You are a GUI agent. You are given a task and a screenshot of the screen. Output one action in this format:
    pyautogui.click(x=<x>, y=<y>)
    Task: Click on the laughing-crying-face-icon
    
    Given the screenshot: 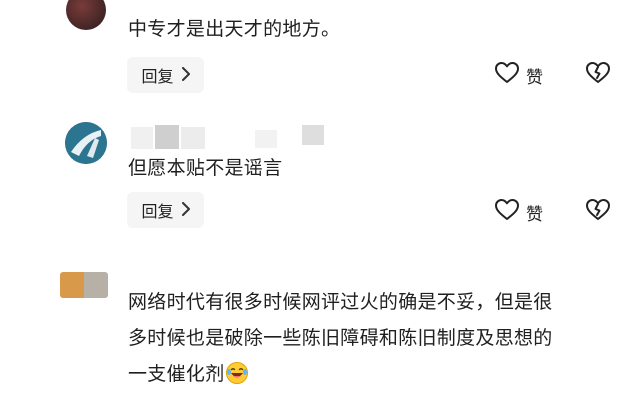 What is the action you would take?
    pyautogui.click(x=237, y=373)
    